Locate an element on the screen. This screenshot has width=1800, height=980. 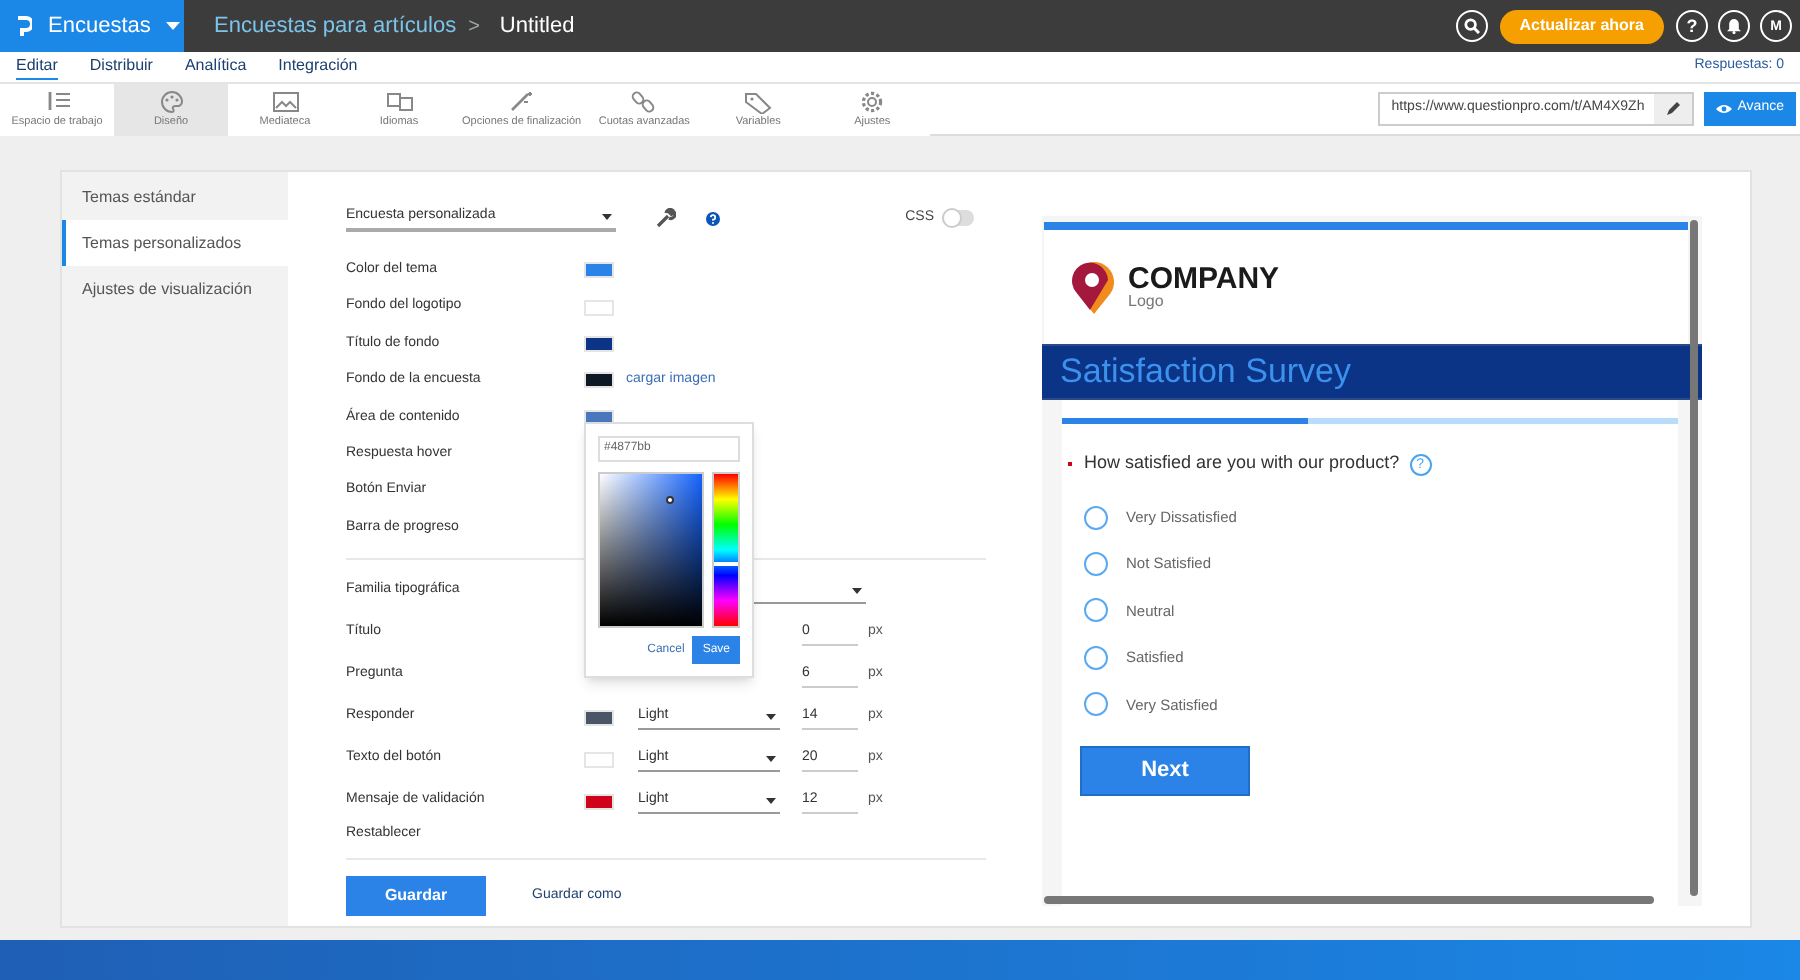
notifications-button is located at coordinates (1734, 26).